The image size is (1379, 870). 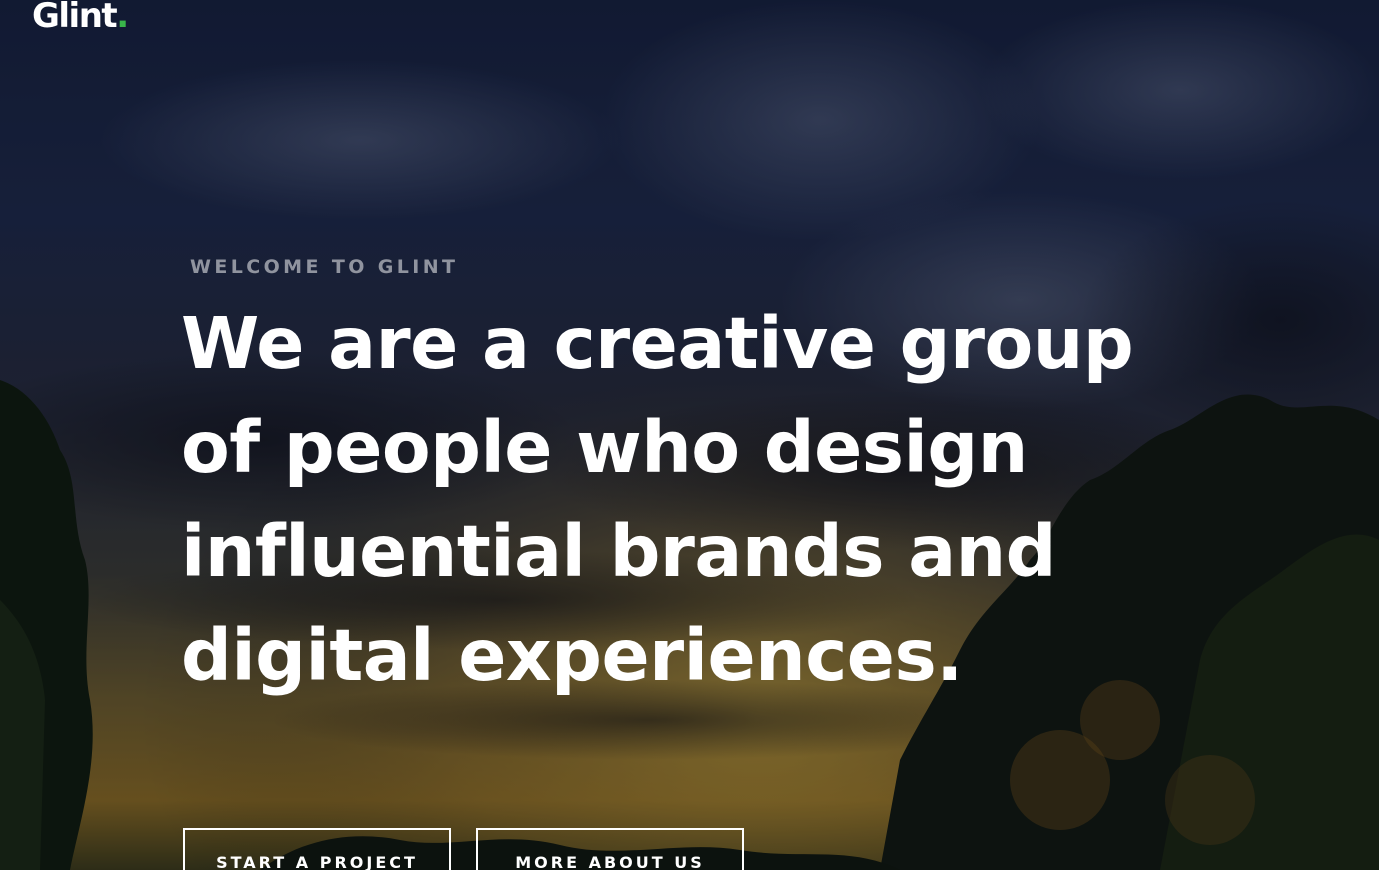 I want to click on headline-line: digital experiences., so click(x=572, y=655).